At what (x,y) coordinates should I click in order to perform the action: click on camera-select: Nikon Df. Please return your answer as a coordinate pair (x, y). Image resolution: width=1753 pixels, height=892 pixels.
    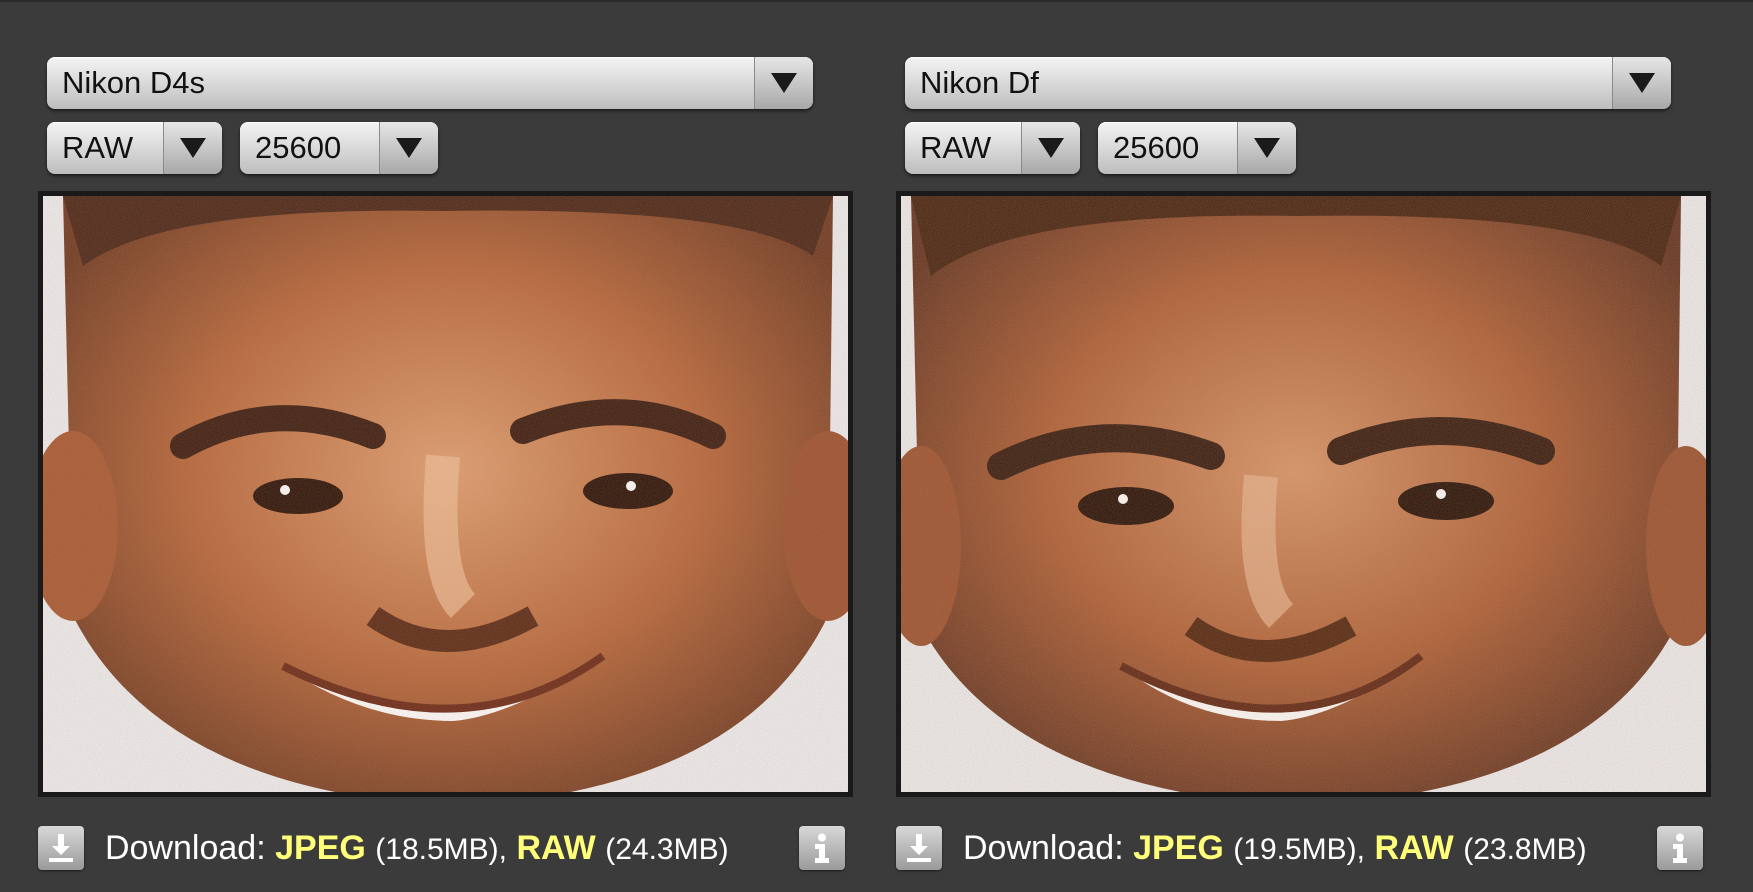
    Looking at the image, I should click on (1288, 83).